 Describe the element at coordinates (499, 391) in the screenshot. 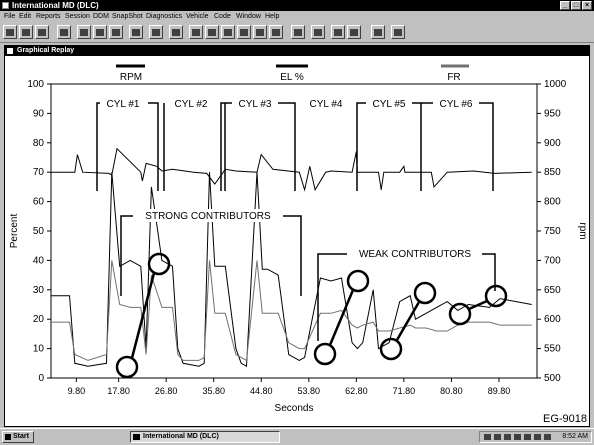

I see `x-tick-label: 89.80` at that location.